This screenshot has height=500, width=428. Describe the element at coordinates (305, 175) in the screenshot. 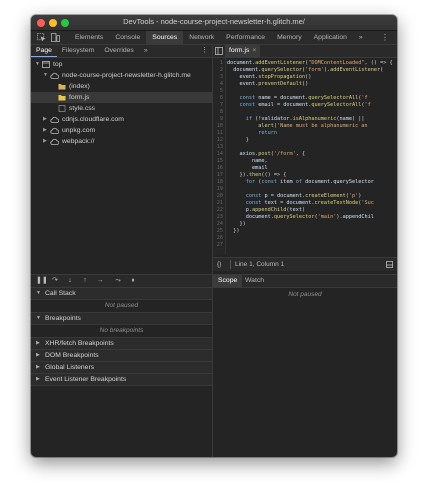

I see `code-line: 17 }).then(() => {` at that location.